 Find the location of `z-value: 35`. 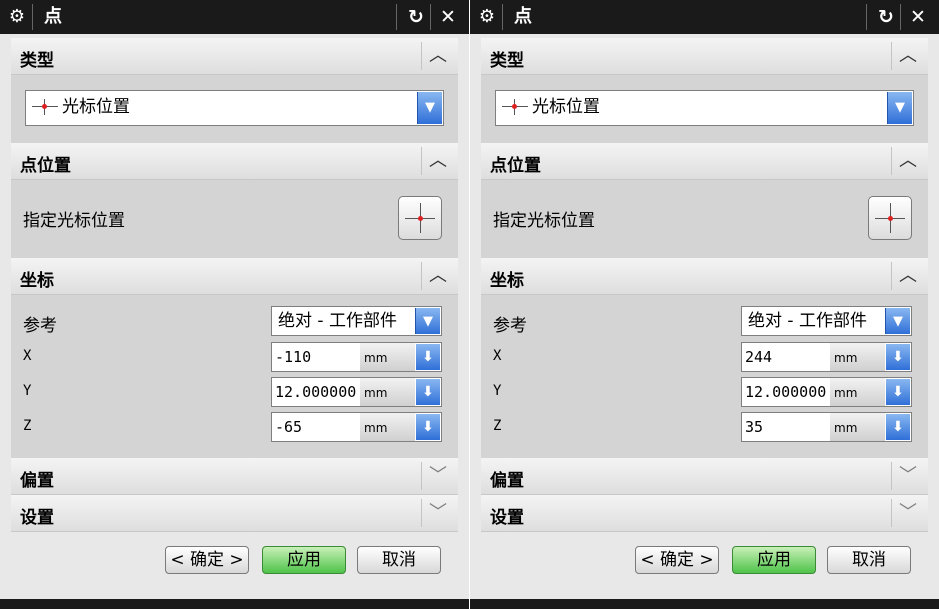

z-value: 35 is located at coordinates (787, 427).